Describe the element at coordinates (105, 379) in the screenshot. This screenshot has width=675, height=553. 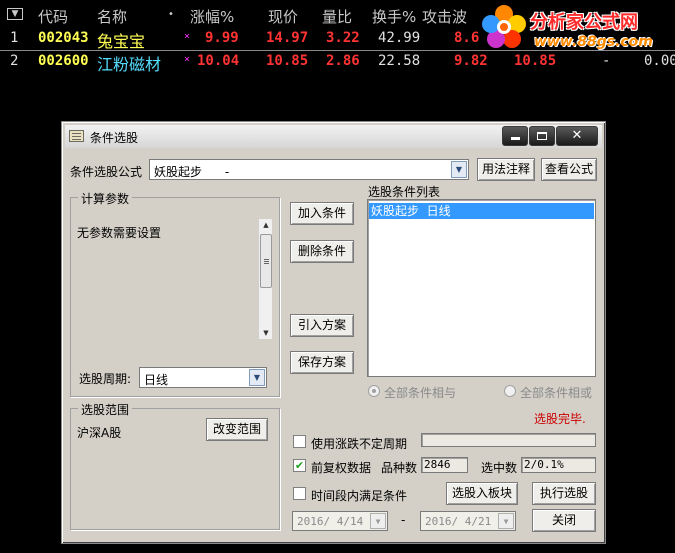
I see `period-label: 选股周期:` at that location.